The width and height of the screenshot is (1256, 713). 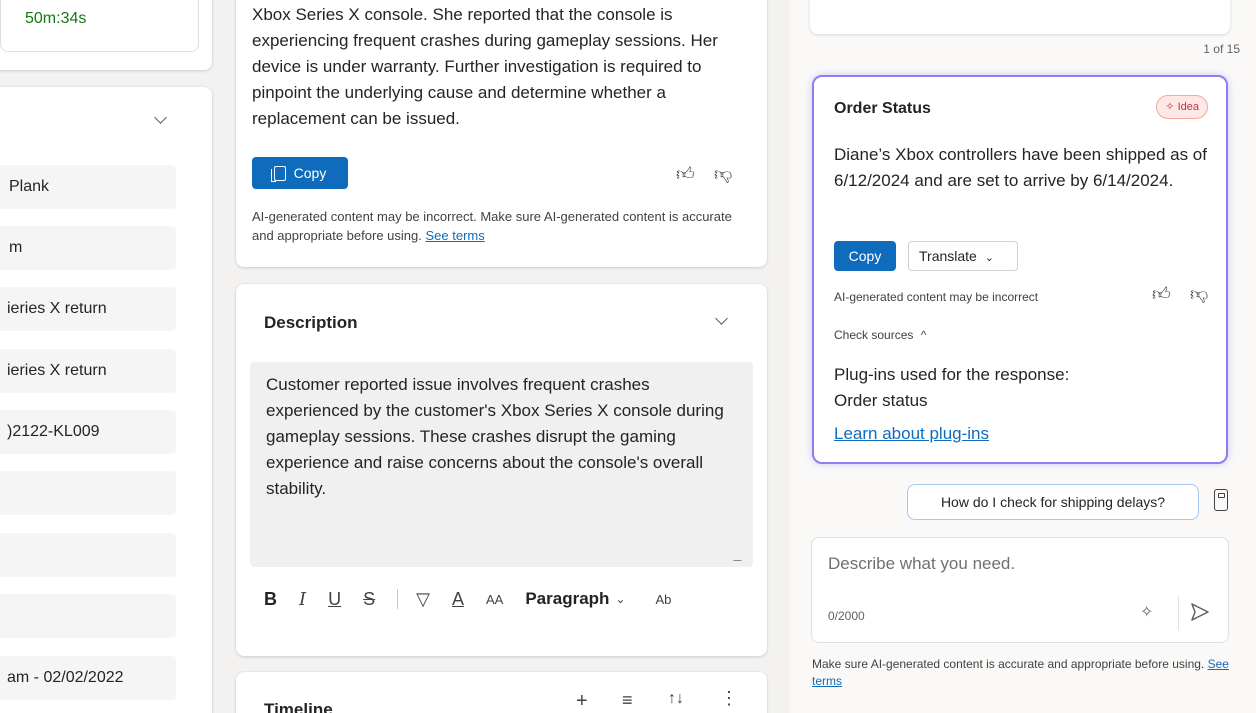 I want to click on rich-text-toolbar: B I U S ▽ A AA Paragraph ⌄ Ab, so click(x=504, y=599).